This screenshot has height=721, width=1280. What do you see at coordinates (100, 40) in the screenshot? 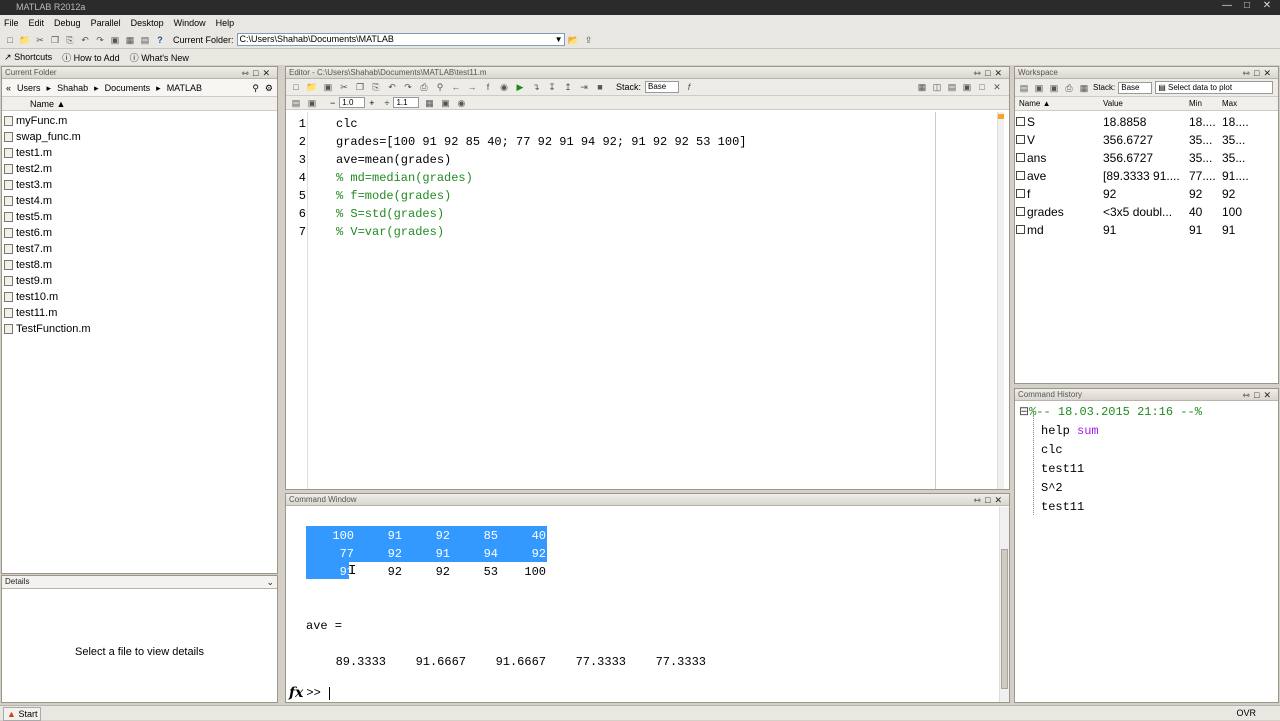
I see `redo-icon: ↷` at bounding box center [100, 40].